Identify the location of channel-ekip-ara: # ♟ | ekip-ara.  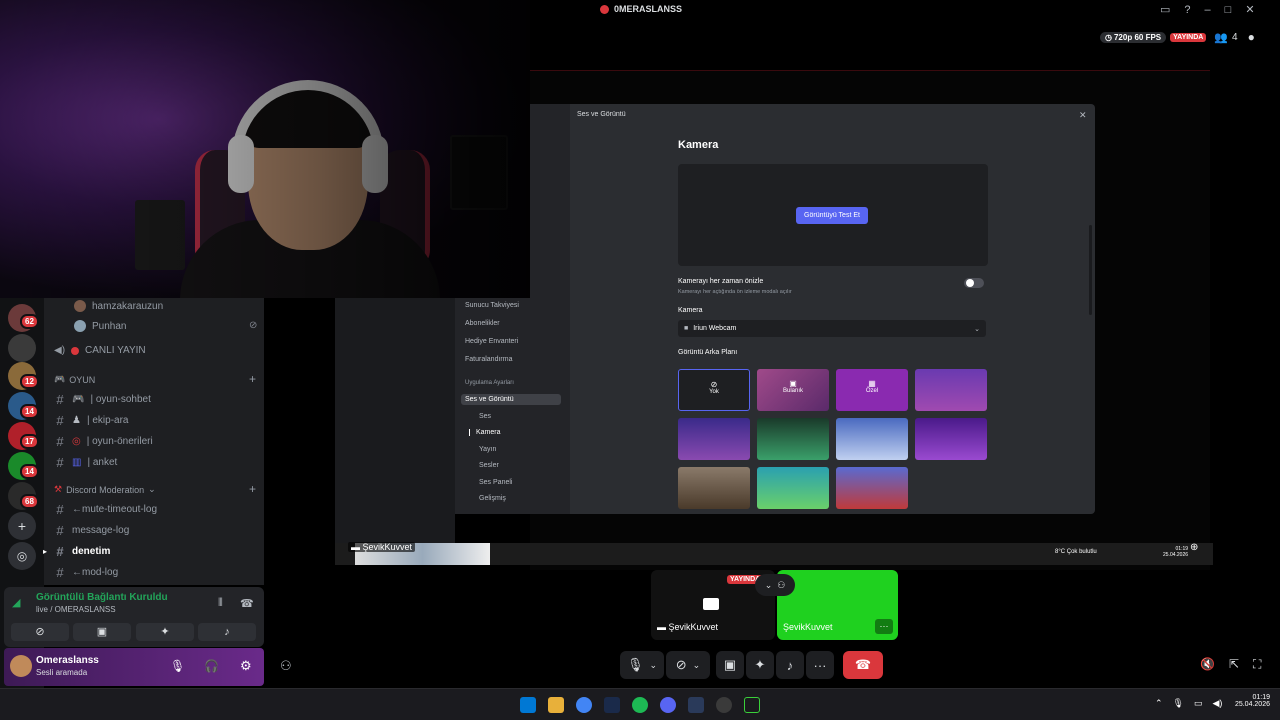
(91, 420).